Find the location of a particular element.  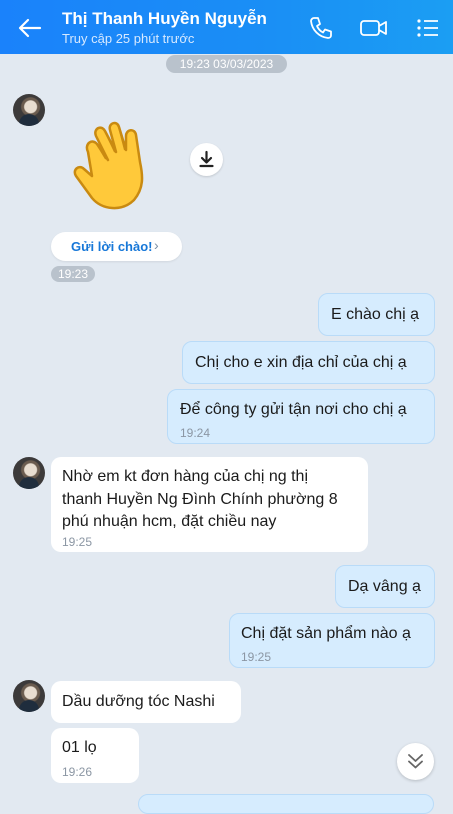

message-time: 19:23 is located at coordinates (73, 274).